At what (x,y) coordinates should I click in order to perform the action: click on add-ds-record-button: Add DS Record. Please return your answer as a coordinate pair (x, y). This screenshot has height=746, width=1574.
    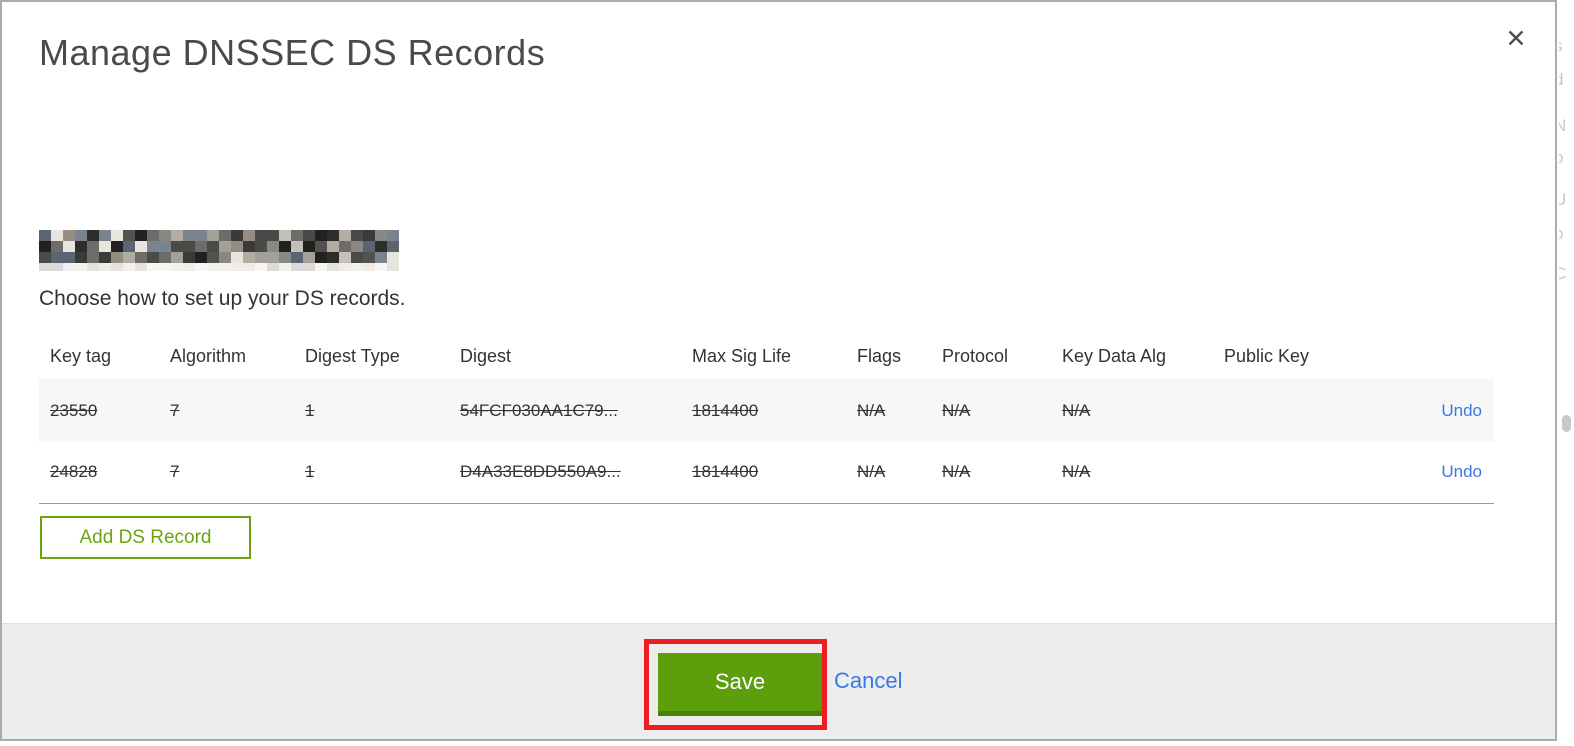
    Looking at the image, I should click on (145, 537).